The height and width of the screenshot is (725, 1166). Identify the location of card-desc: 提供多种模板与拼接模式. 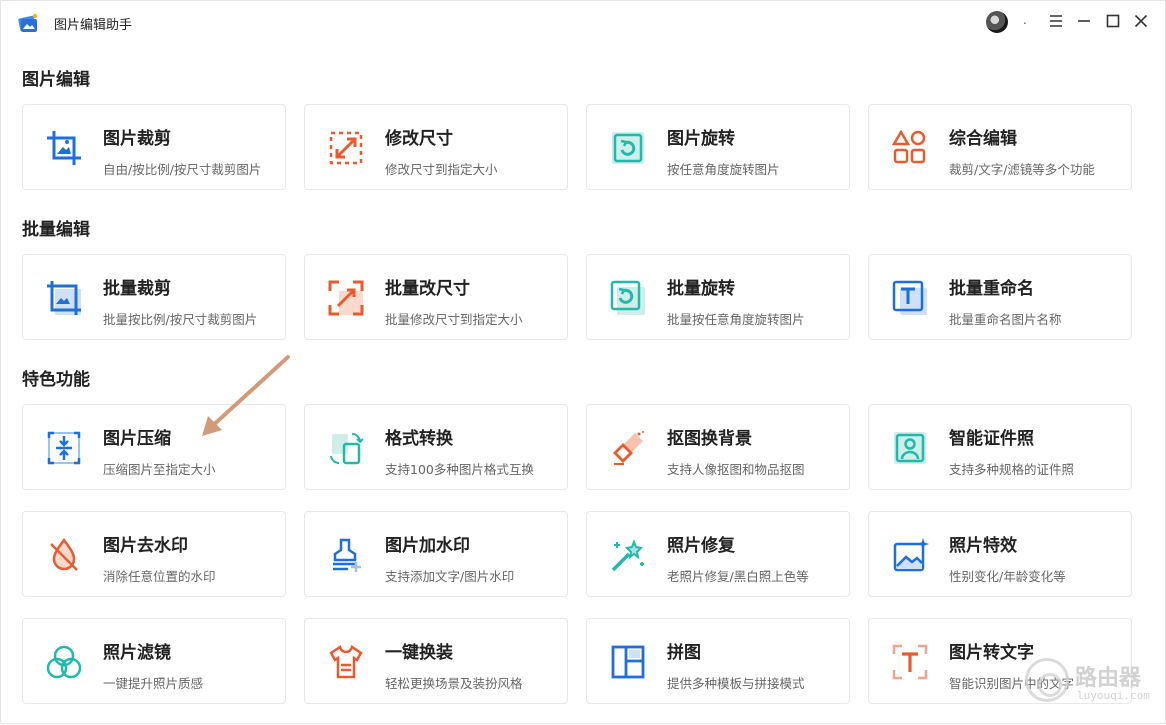
(736, 683).